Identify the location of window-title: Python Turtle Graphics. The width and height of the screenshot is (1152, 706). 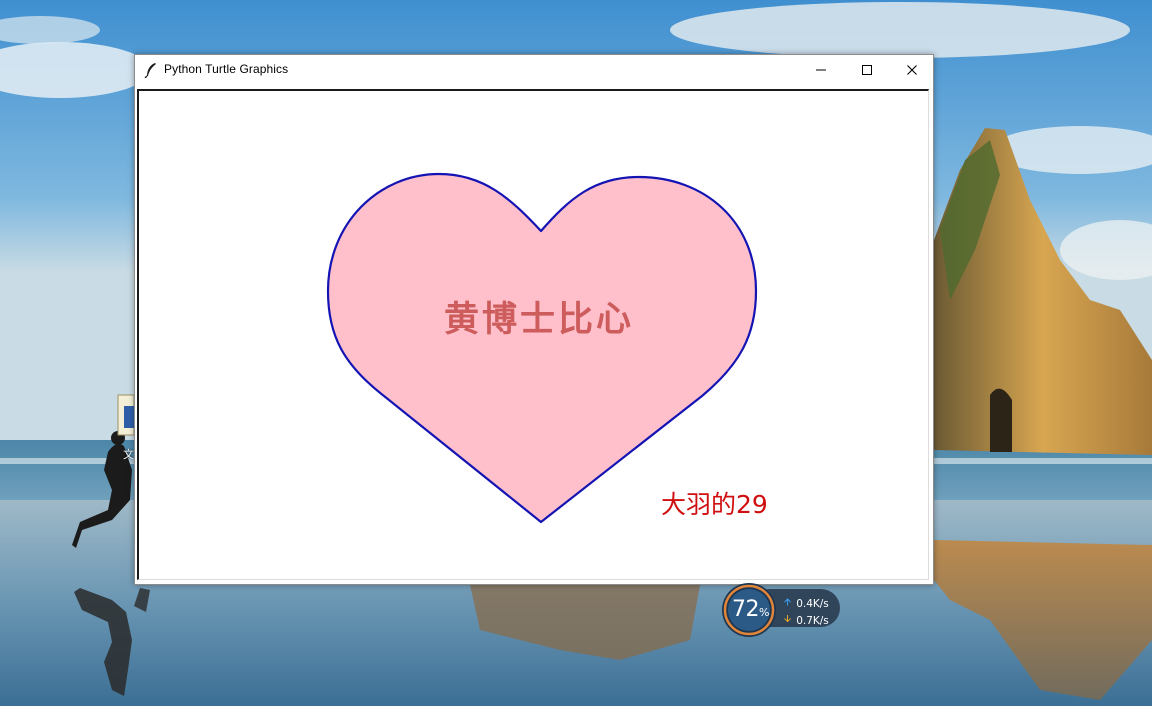
(226, 69).